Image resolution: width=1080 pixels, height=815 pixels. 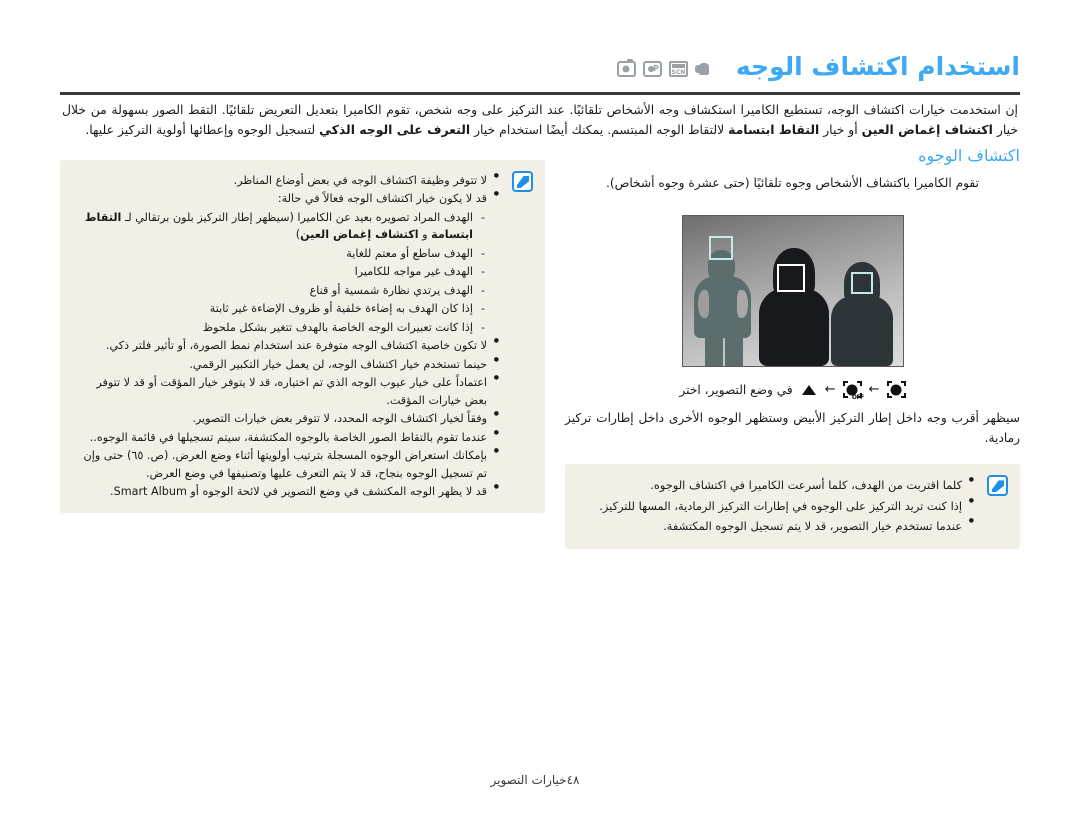 I want to click on mode-triangle-icon, so click(x=808, y=389).